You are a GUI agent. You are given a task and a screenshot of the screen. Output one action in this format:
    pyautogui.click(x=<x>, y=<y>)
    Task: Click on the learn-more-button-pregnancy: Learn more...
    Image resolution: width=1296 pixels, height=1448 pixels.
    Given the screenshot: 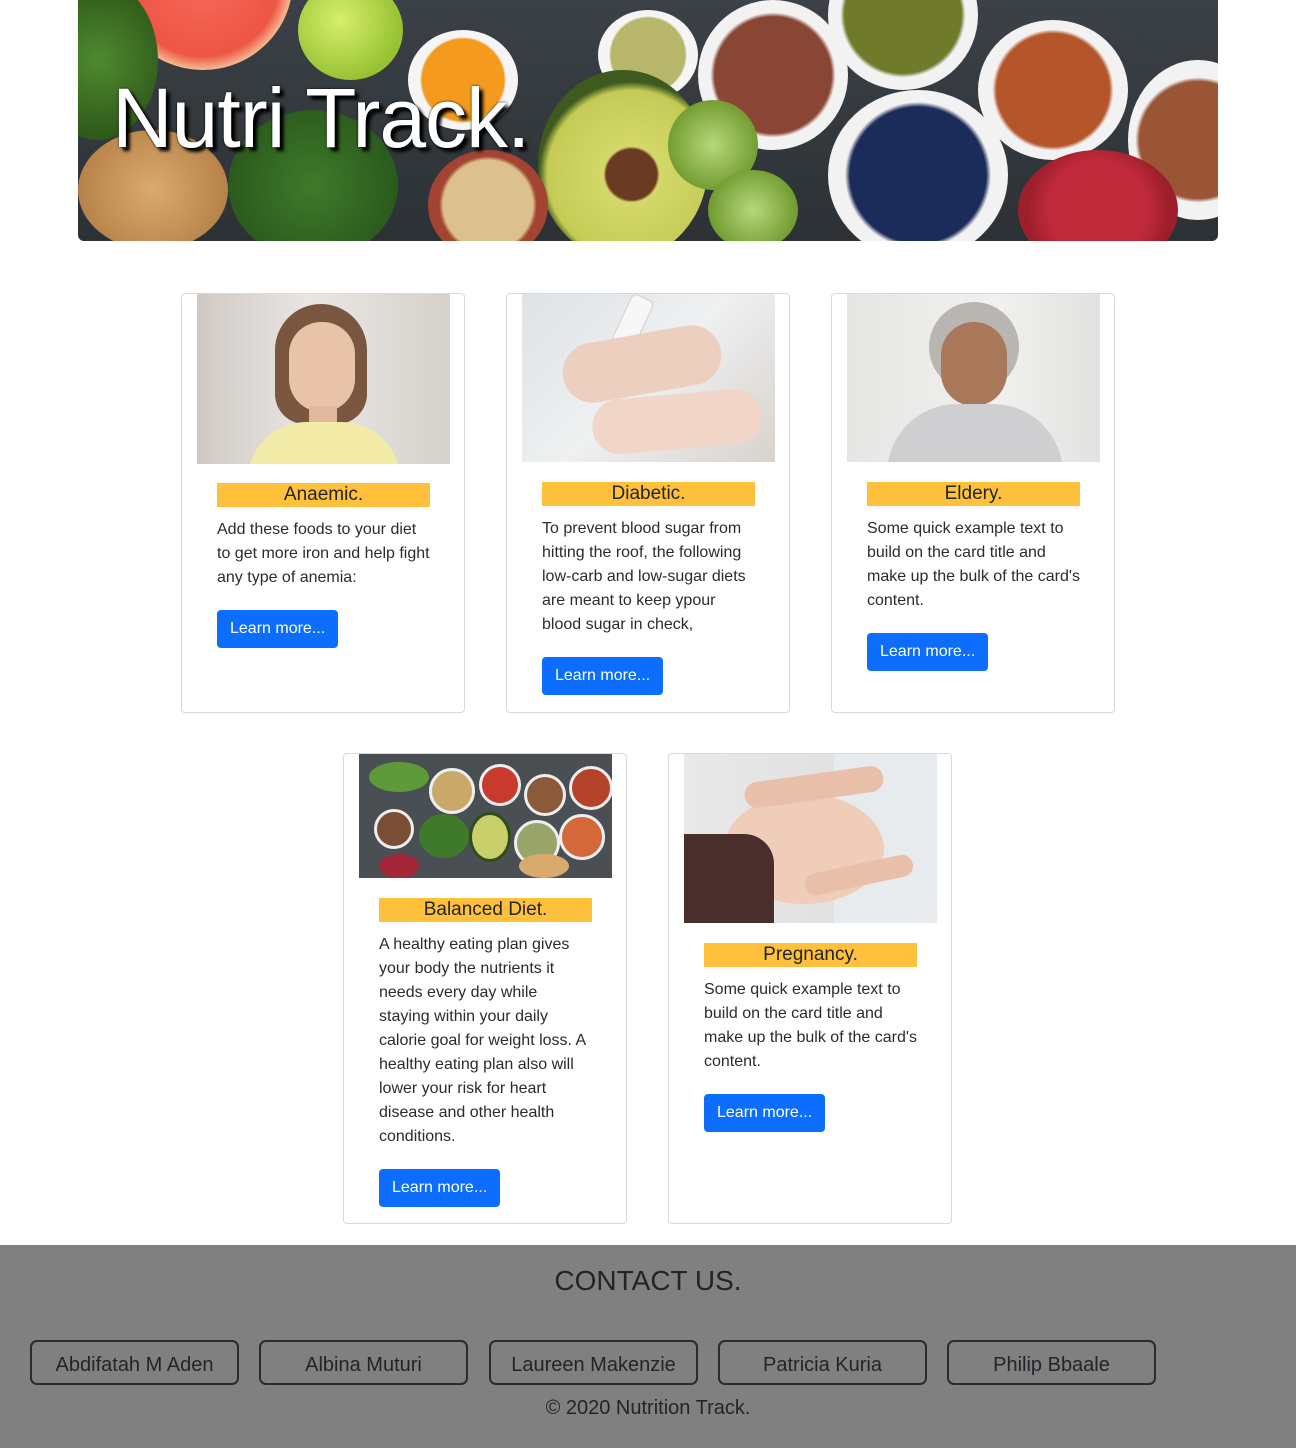 What is the action you would take?
    pyautogui.click(x=765, y=1113)
    